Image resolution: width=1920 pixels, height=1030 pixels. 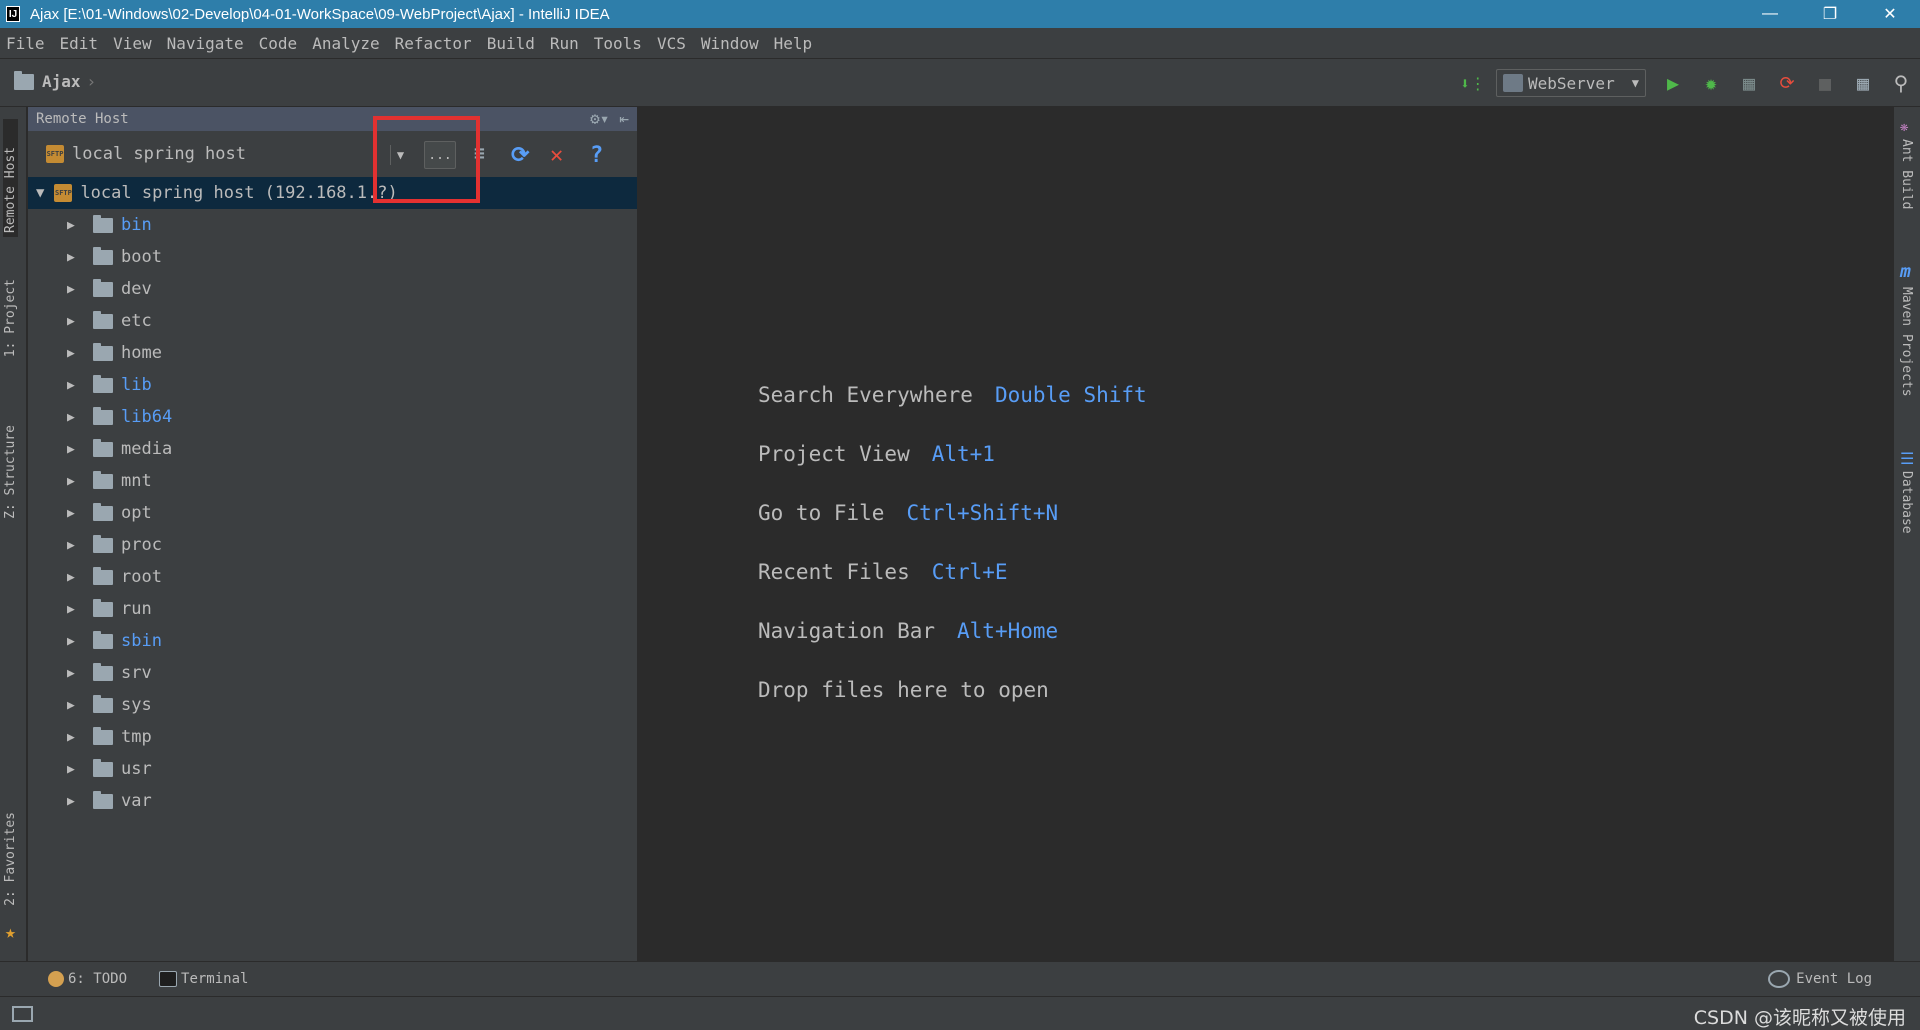 What do you see at coordinates (1901, 83) in the screenshot?
I see `search-icon: ⚲` at bounding box center [1901, 83].